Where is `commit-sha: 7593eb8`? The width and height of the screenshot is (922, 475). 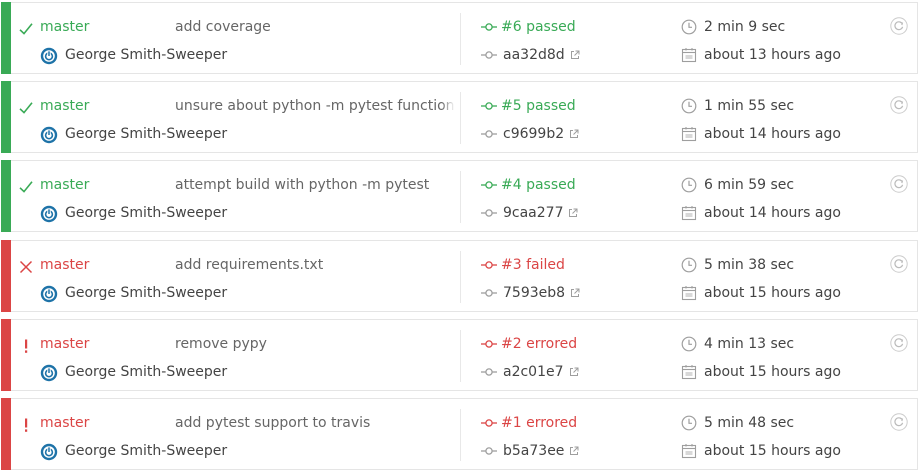 commit-sha: 7593eb8 is located at coordinates (534, 293).